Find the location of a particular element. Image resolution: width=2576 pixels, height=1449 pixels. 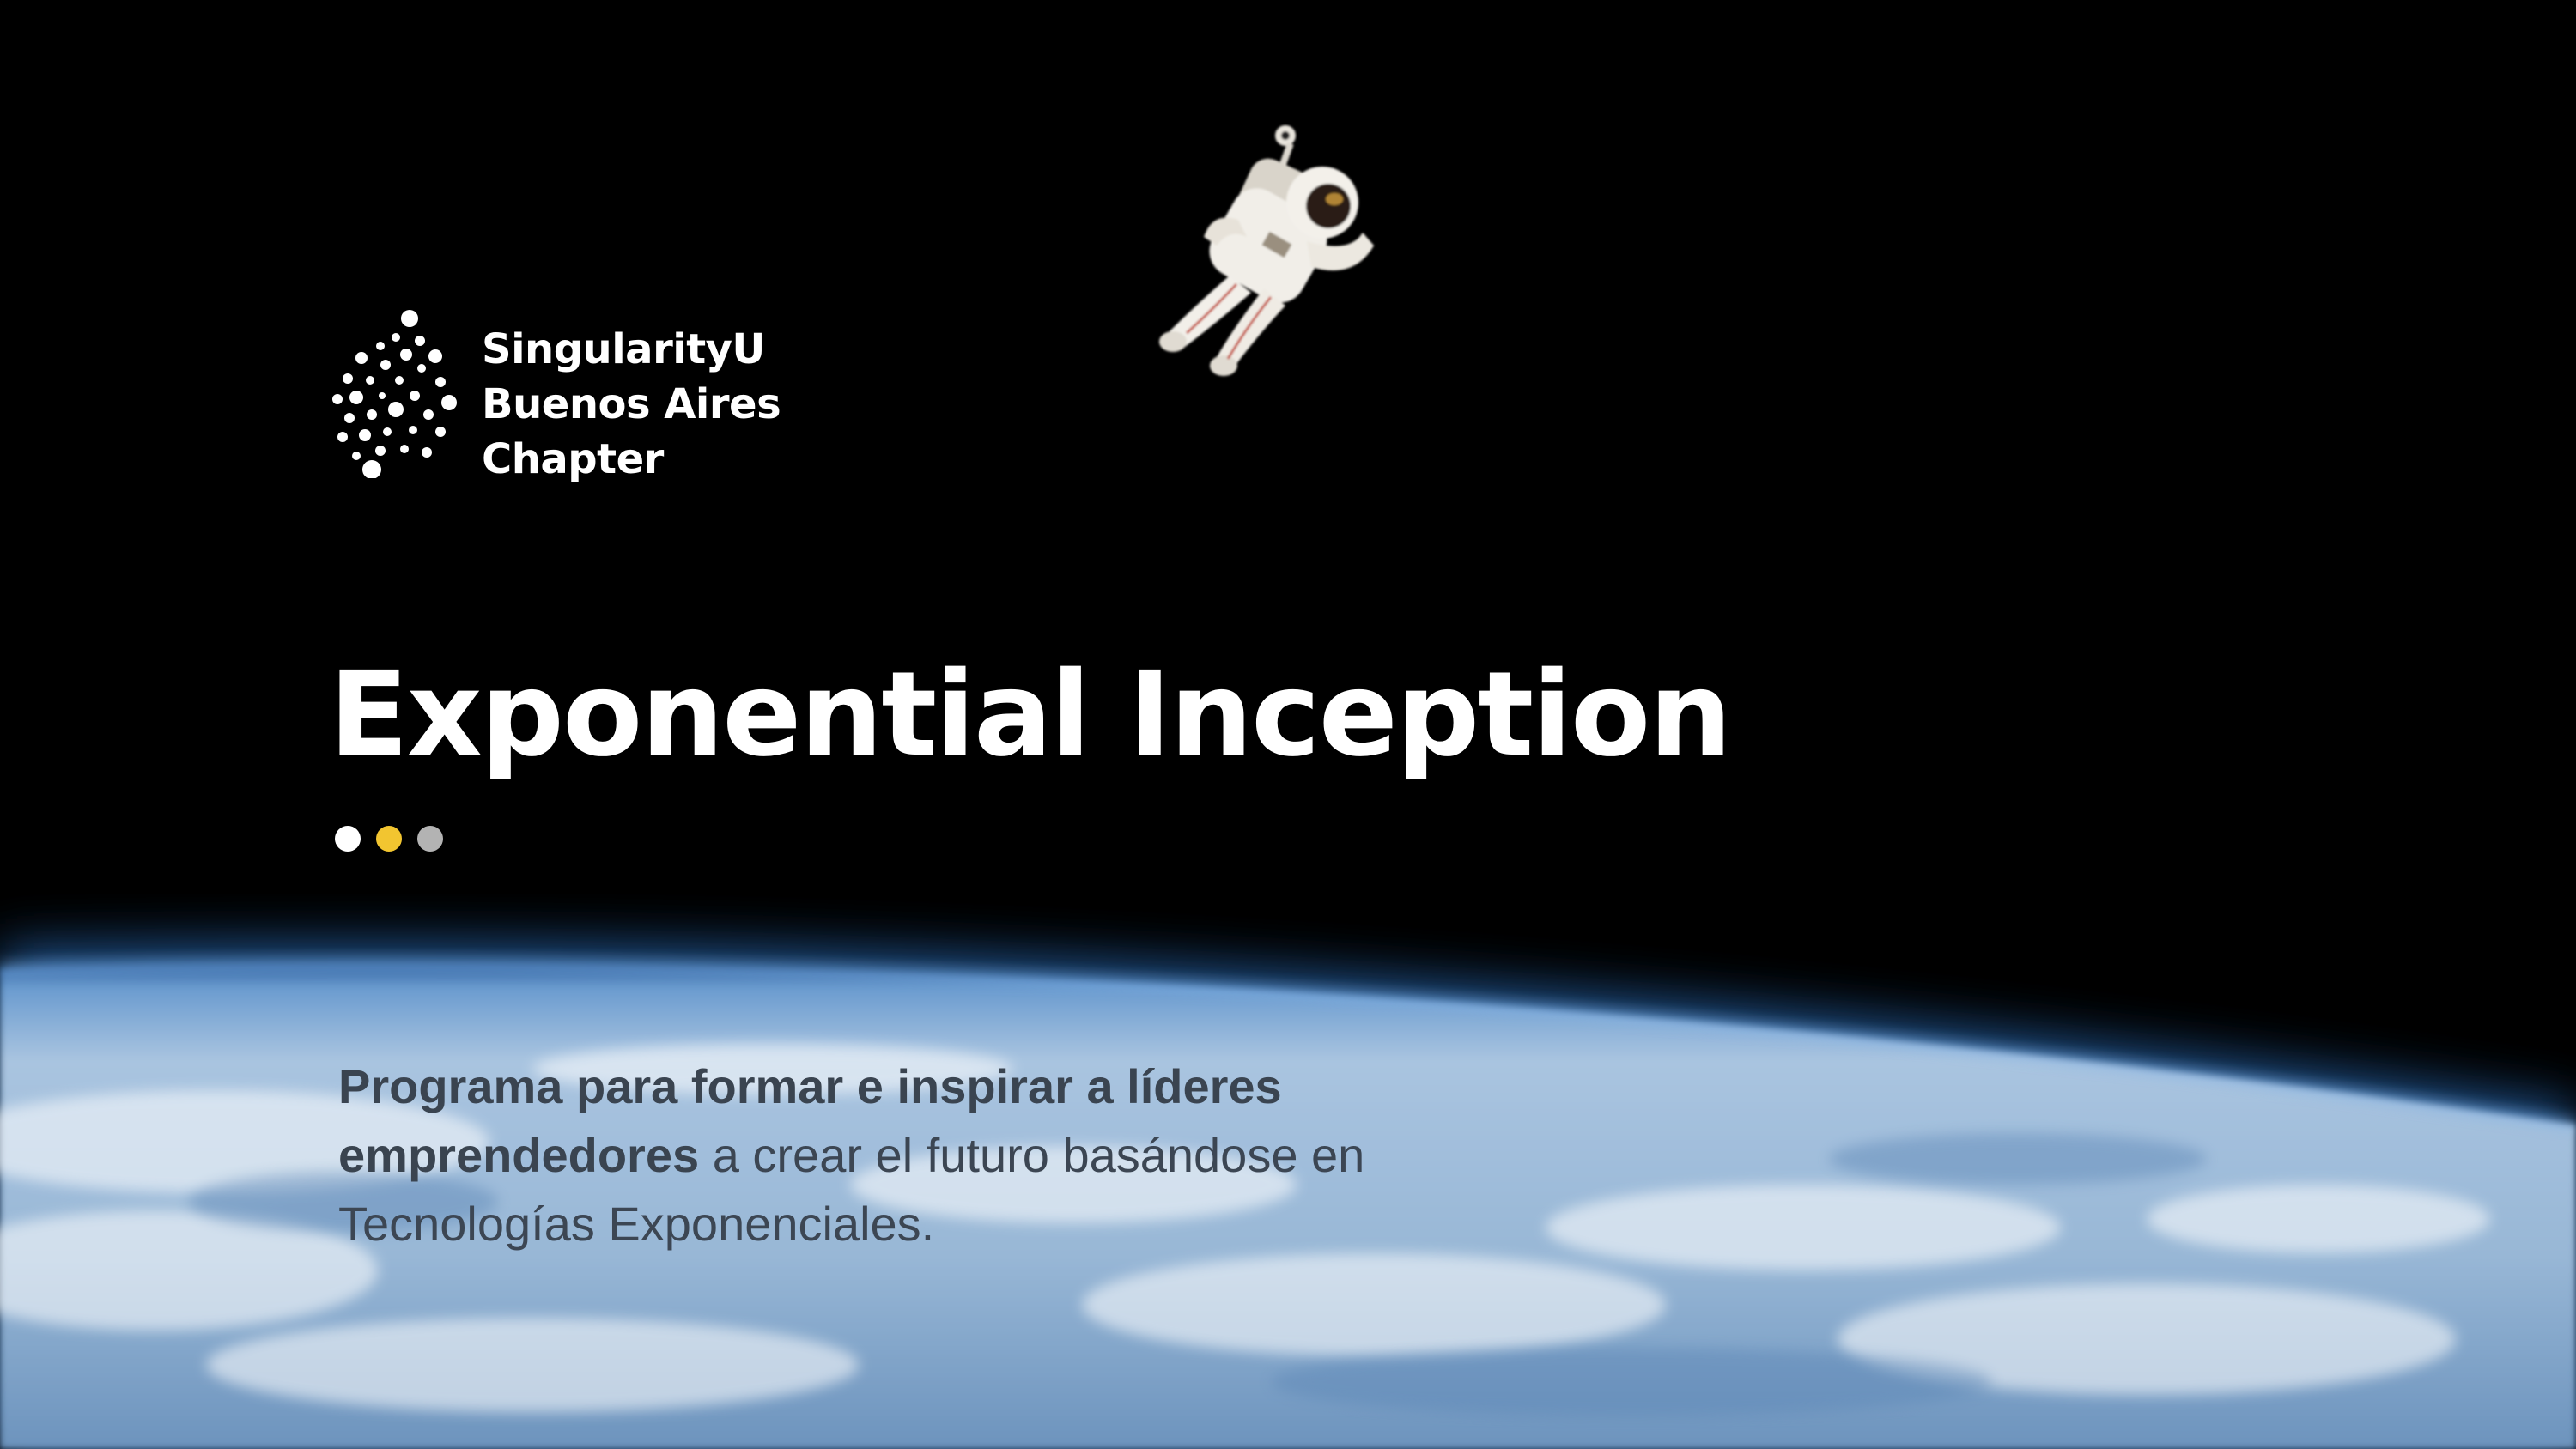

indicator-dots is located at coordinates (389, 839).